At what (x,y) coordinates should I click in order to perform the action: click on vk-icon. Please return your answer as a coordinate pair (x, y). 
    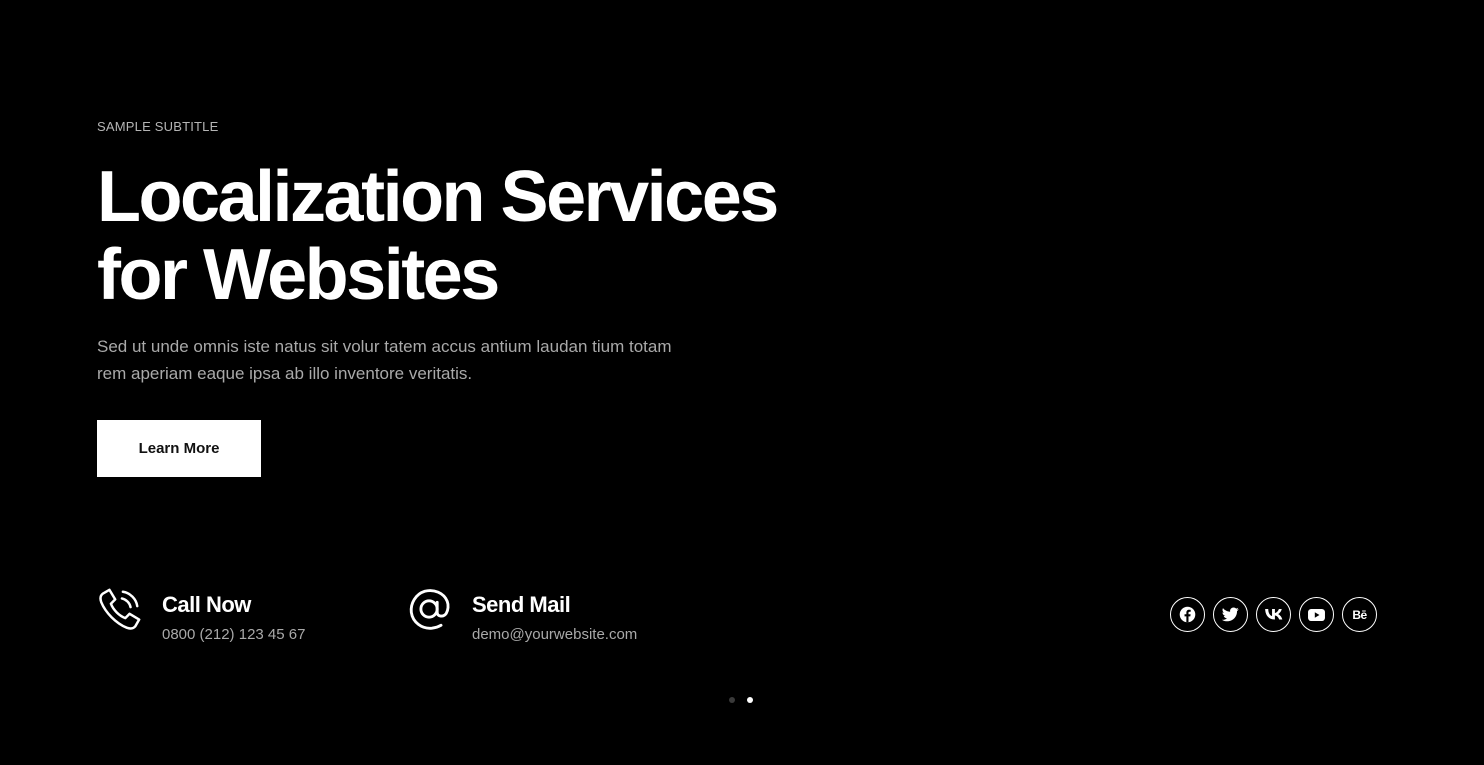
    Looking at the image, I should click on (1273, 614).